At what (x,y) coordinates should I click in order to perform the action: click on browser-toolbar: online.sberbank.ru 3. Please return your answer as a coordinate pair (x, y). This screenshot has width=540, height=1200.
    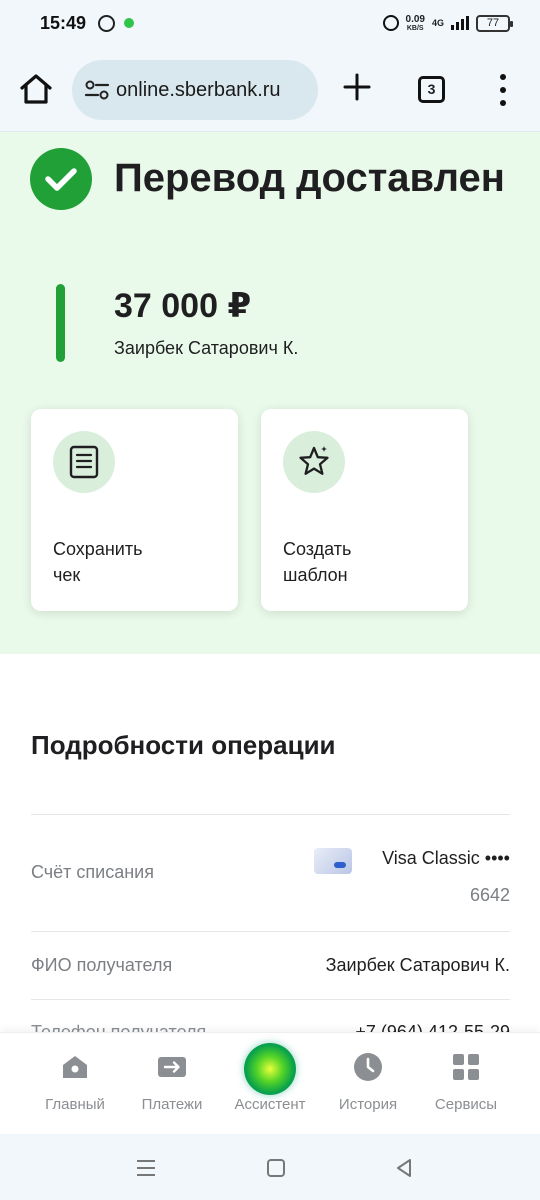
    Looking at the image, I should click on (270, 89).